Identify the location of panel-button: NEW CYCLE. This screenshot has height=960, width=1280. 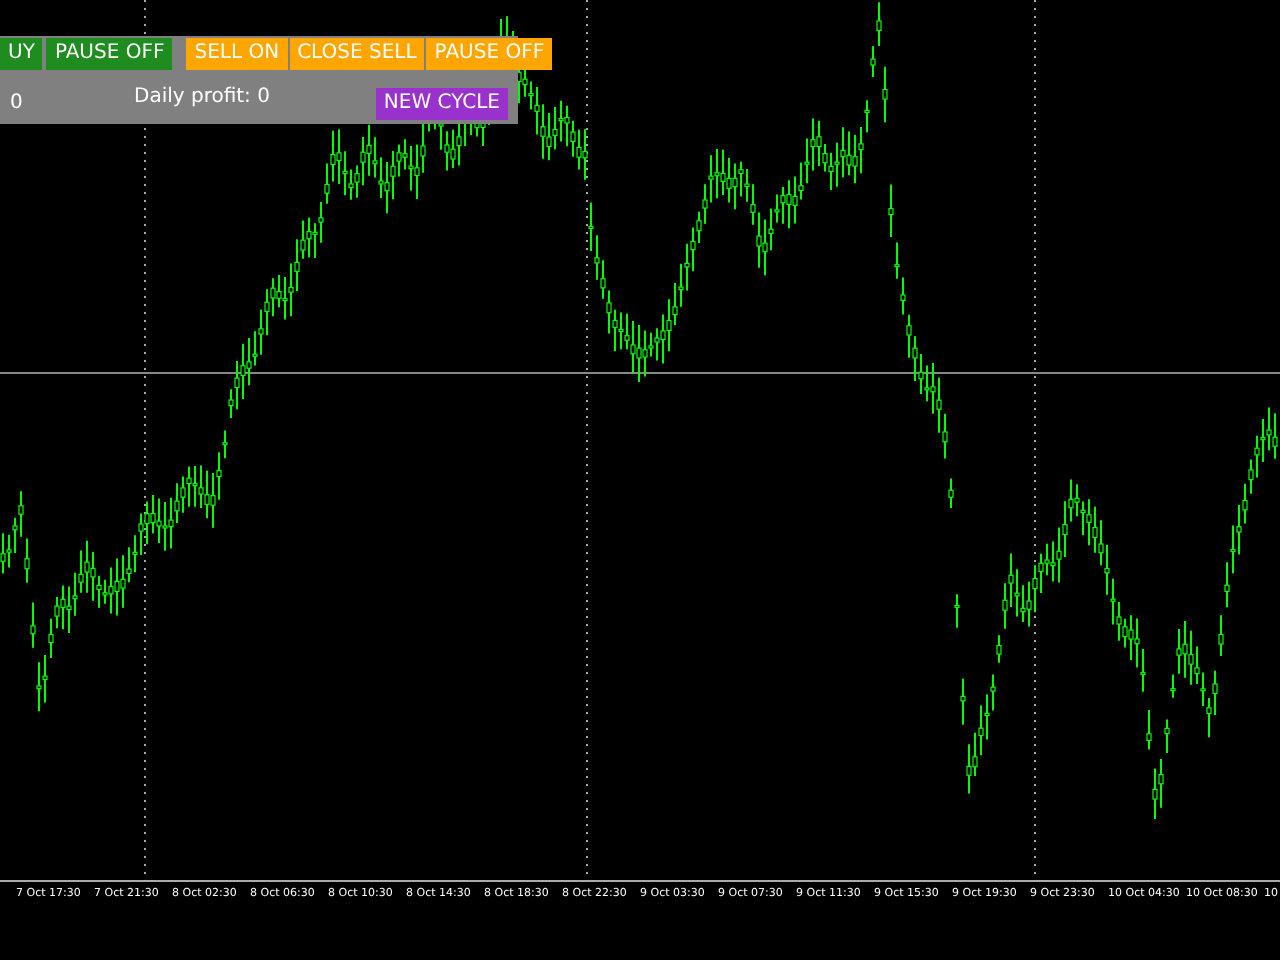
(441, 104).